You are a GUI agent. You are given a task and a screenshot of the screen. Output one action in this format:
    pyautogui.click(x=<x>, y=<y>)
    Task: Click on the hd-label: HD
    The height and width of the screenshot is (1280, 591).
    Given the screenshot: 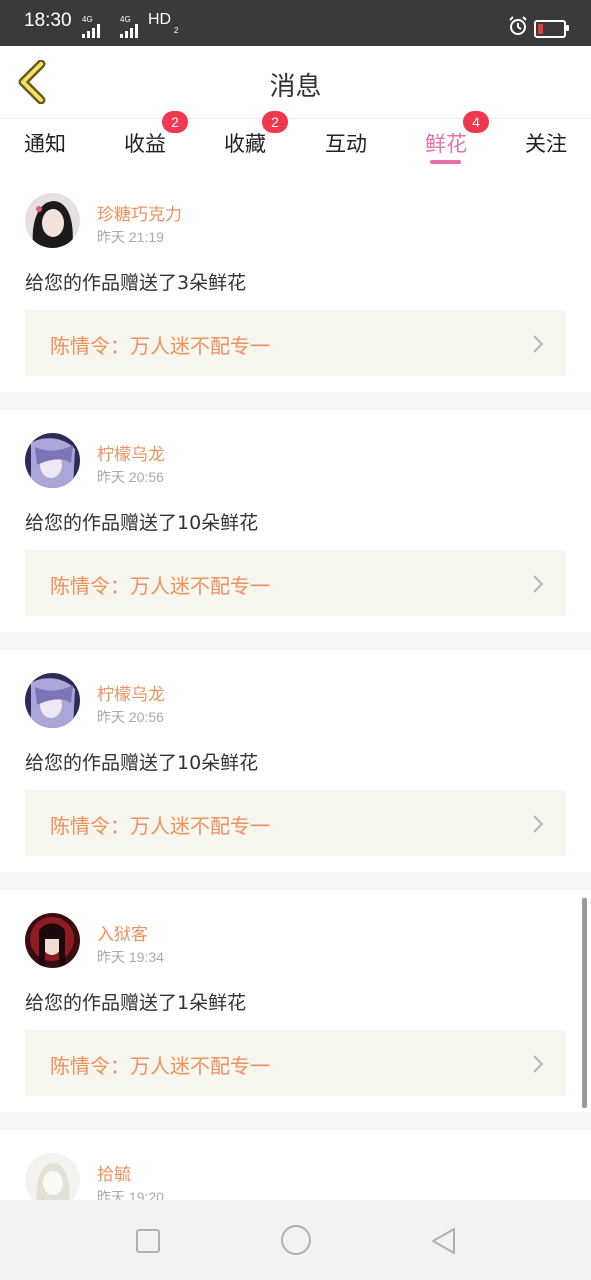 What is the action you would take?
    pyautogui.click(x=160, y=19)
    